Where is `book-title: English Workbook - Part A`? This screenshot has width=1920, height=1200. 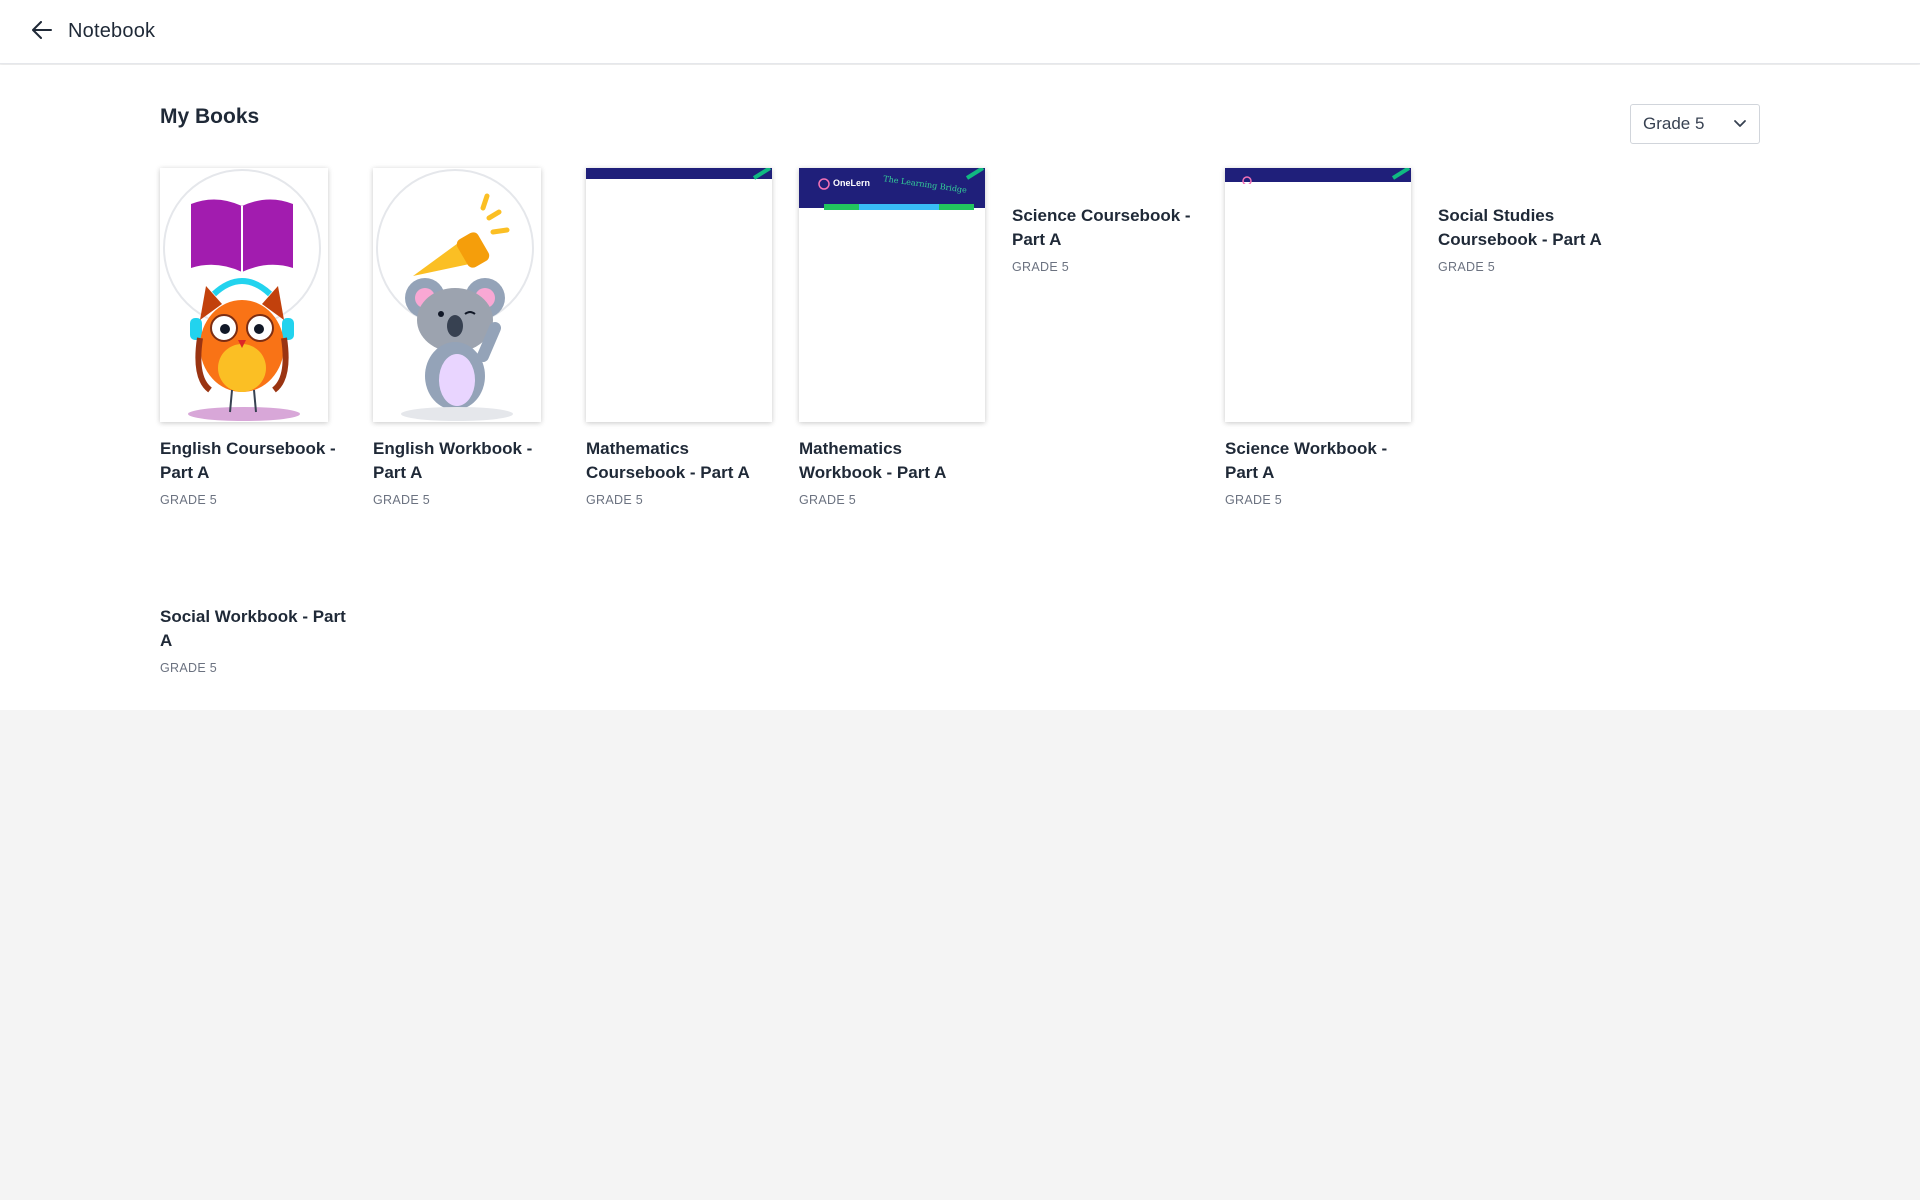 book-title: English Workbook - Part A is located at coordinates (453, 460).